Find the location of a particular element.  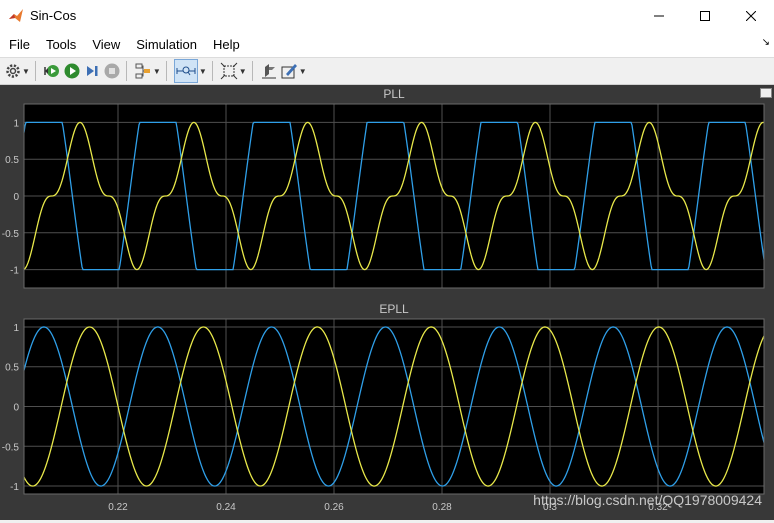

menu-help: Help is located at coordinates (226, 44).